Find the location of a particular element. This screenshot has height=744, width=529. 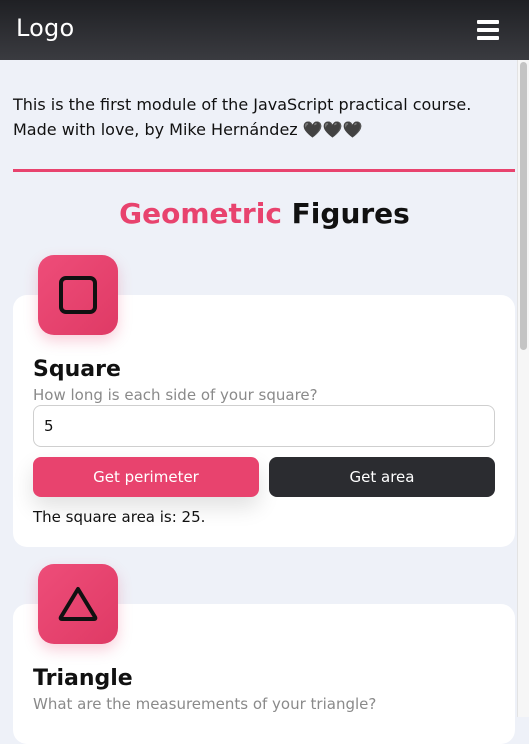

get-area-button: Get area is located at coordinates (382, 477).